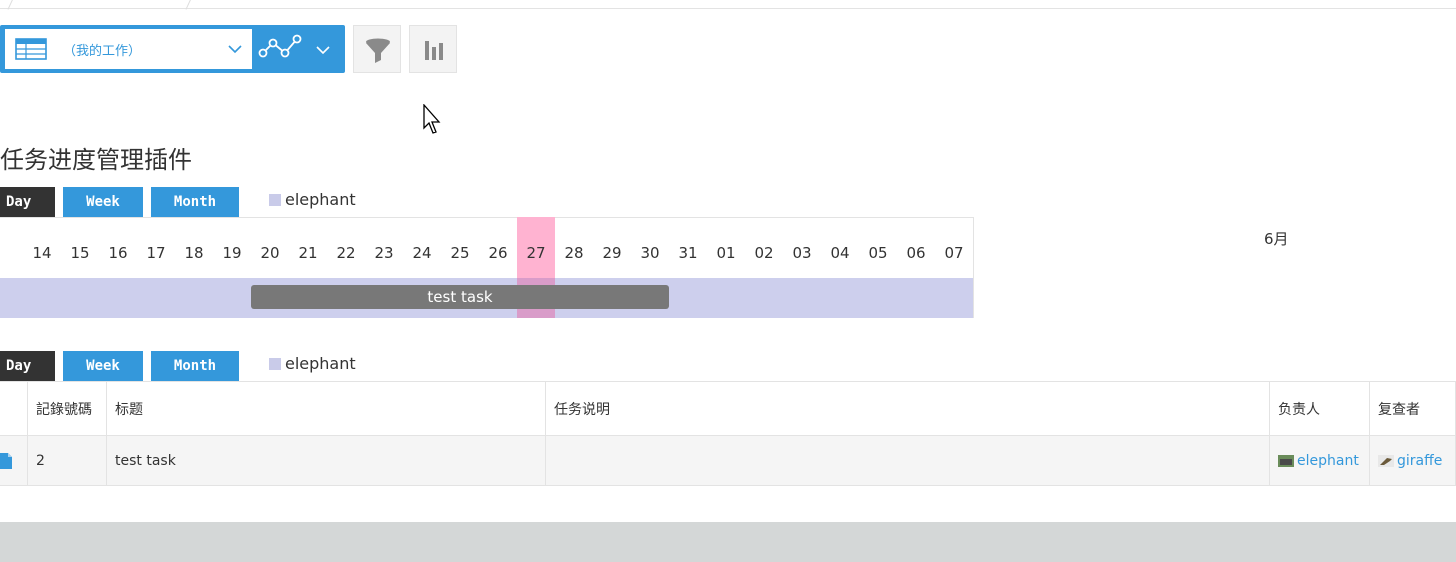 The width and height of the screenshot is (1456, 562). Describe the element at coordinates (612, 253) in the screenshot. I see `gantt-day-label: 29` at that location.